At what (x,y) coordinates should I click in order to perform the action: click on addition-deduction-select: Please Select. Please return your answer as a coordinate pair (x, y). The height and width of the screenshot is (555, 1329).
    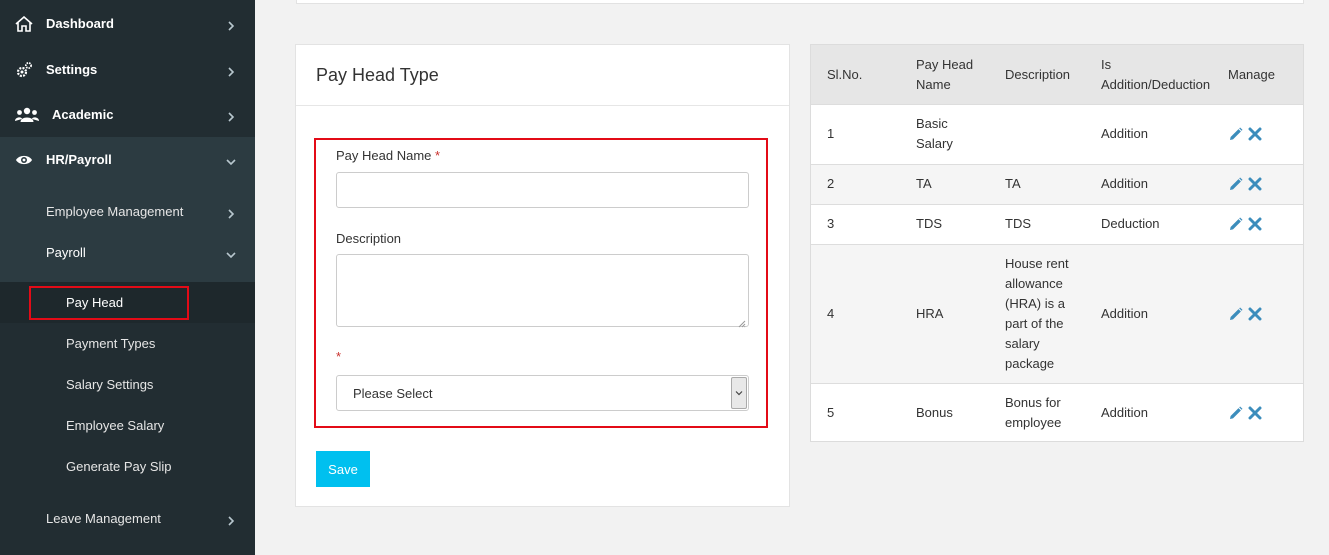
    Looking at the image, I should click on (542, 393).